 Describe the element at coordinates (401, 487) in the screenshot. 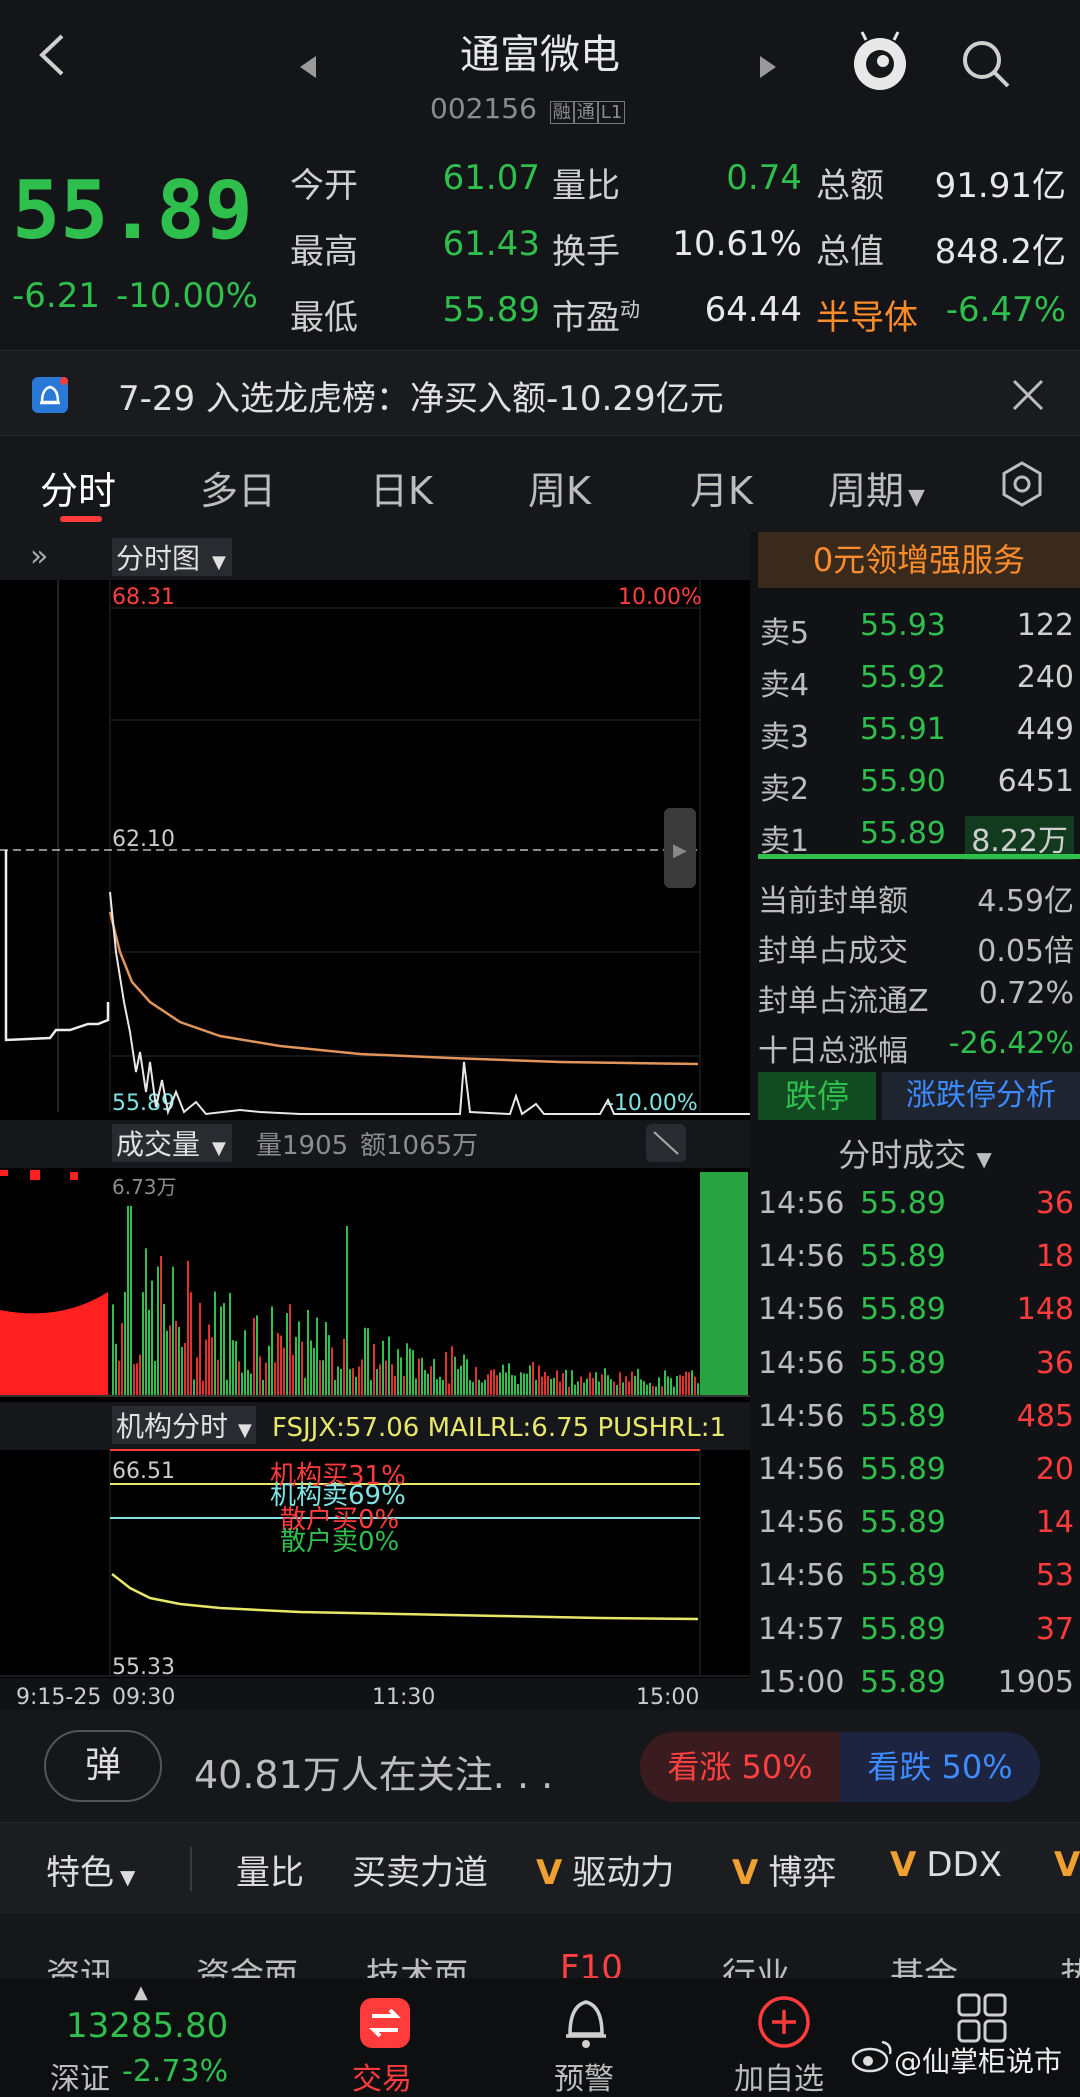

I see `tab-daily-k: 日K` at that location.